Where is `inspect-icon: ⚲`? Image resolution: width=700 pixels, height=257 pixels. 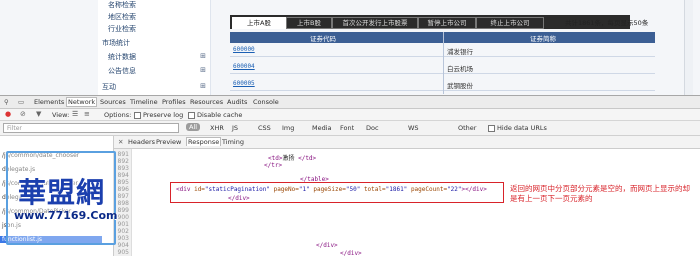 inspect-icon: ⚲ is located at coordinates (6, 102).